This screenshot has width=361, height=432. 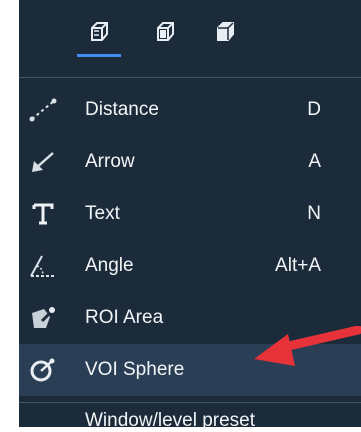 What do you see at coordinates (314, 109) in the screenshot?
I see `menu-item-shortcut: D` at bounding box center [314, 109].